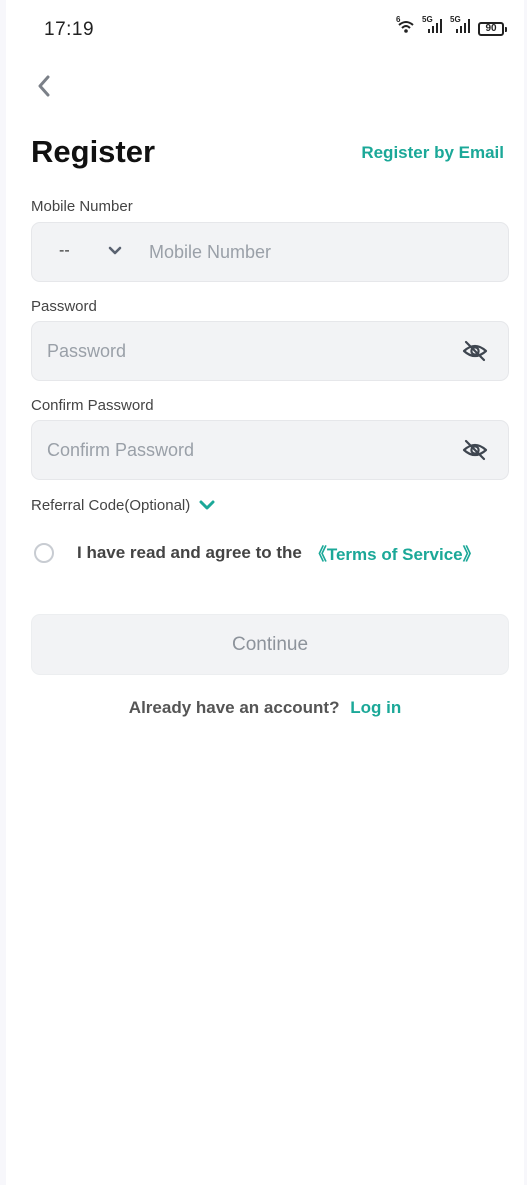  I want to click on login-row: Already have an account? Log in, so click(265, 708).